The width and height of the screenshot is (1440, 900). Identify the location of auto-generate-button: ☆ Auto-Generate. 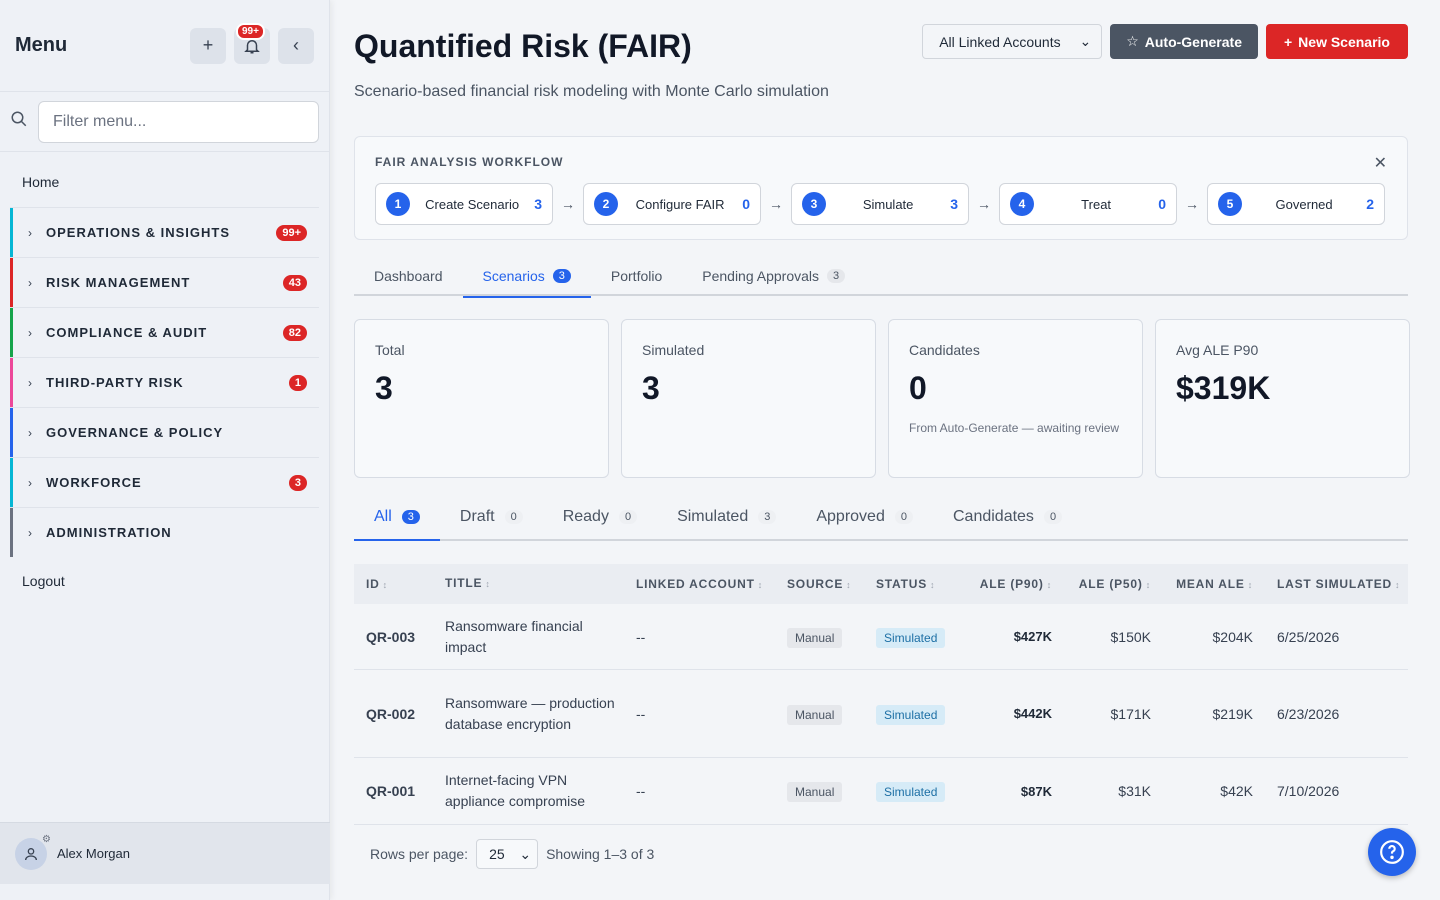
(1184, 41).